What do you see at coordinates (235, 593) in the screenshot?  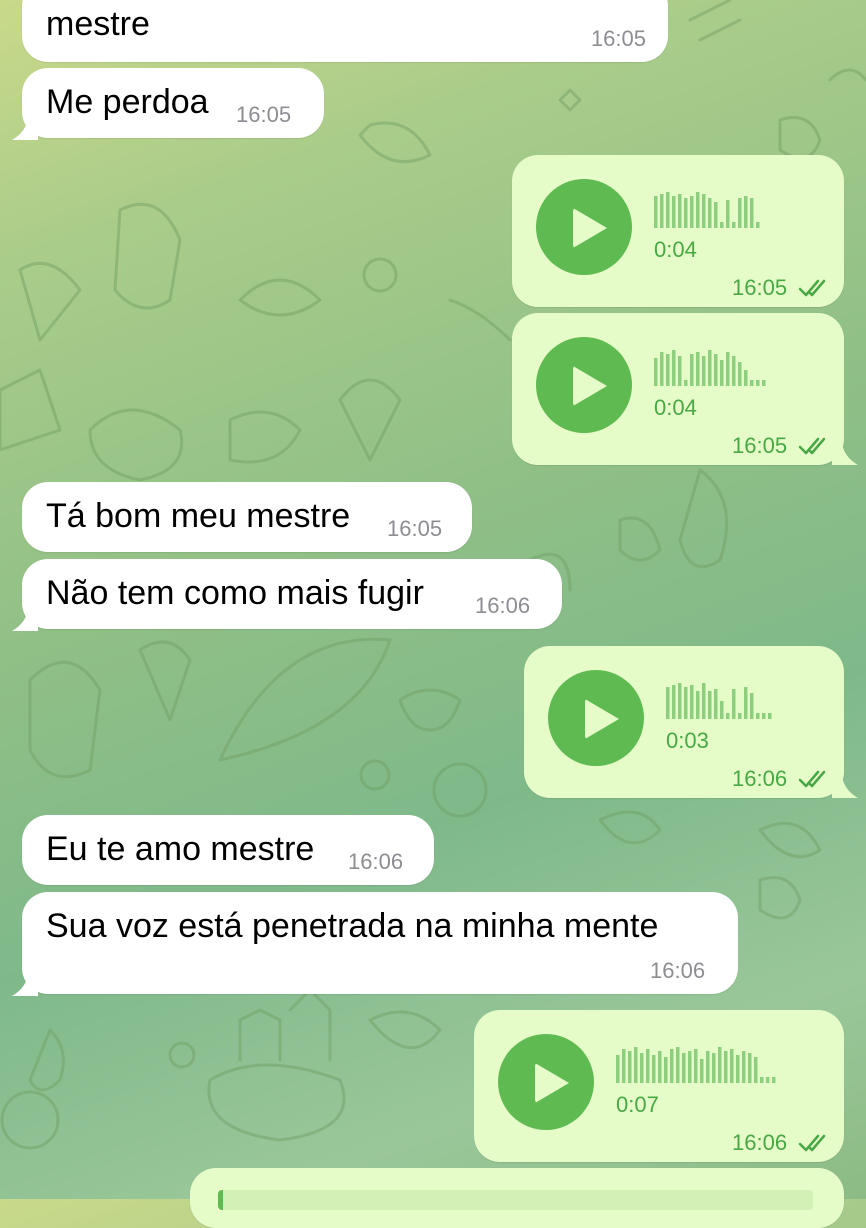 I see `message-text: Não tem como mais fugir` at bounding box center [235, 593].